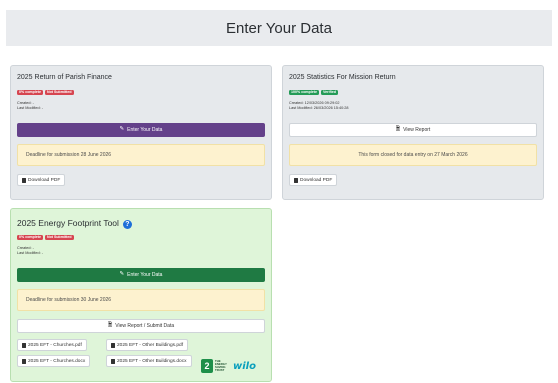  I want to click on progress-badge: 100% complete, so click(304, 92).